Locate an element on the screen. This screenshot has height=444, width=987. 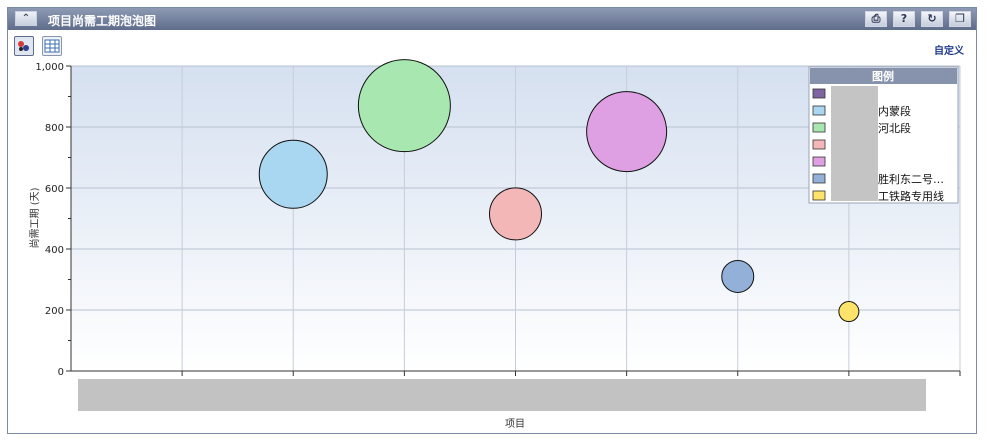
legend-title: 图例 is located at coordinates (883, 76).